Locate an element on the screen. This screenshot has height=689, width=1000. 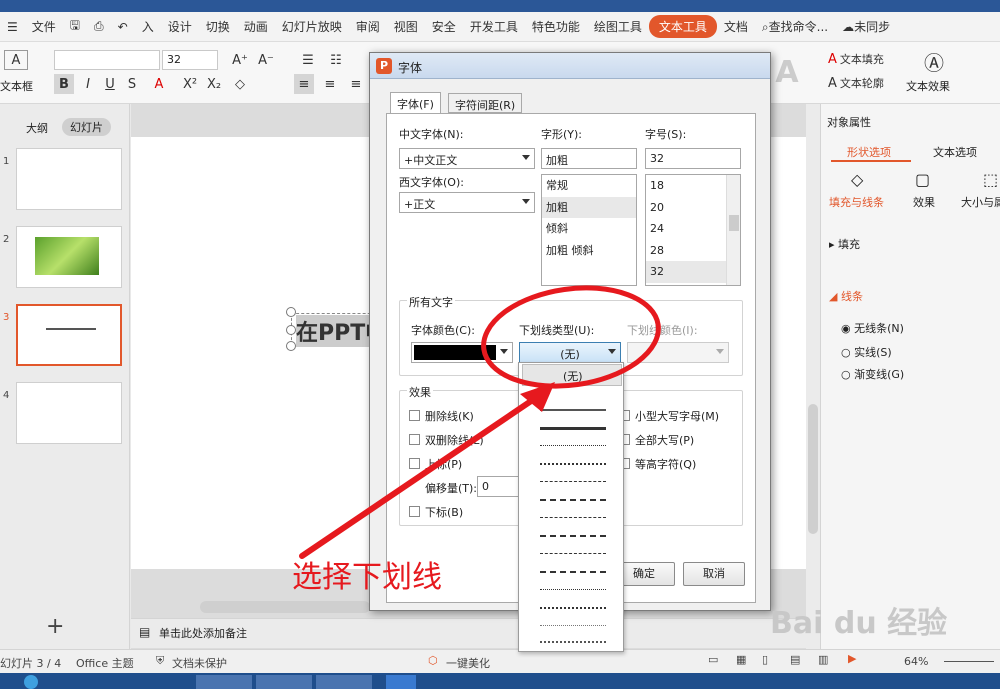
annotation-overlay is located at coordinates (480, 422).